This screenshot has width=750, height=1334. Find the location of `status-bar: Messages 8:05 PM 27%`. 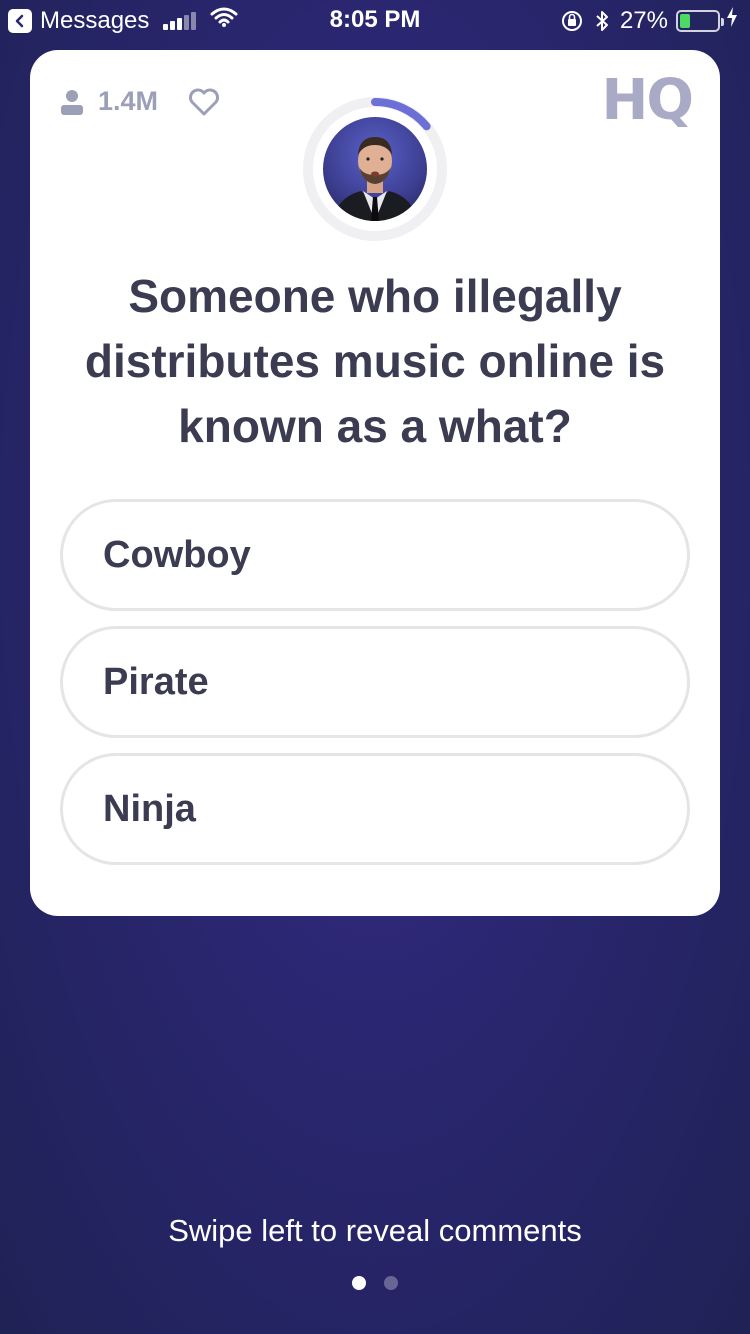

status-bar: Messages 8:05 PM 27% is located at coordinates (375, 20).